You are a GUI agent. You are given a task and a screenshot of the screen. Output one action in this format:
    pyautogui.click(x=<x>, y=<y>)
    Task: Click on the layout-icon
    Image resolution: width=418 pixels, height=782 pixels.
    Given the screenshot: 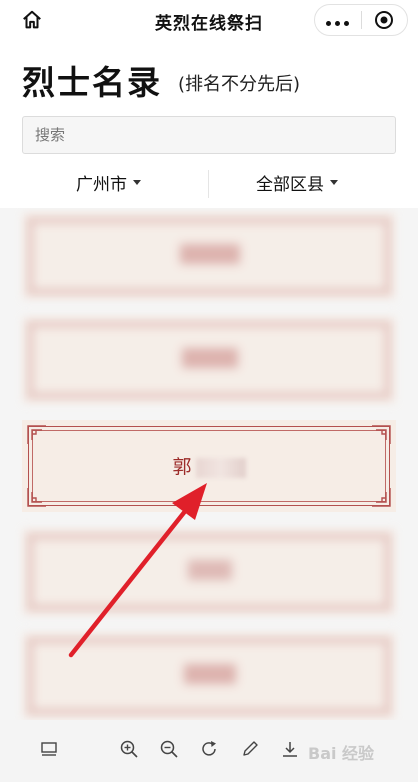 What is the action you would take?
    pyautogui.click(x=49, y=749)
    